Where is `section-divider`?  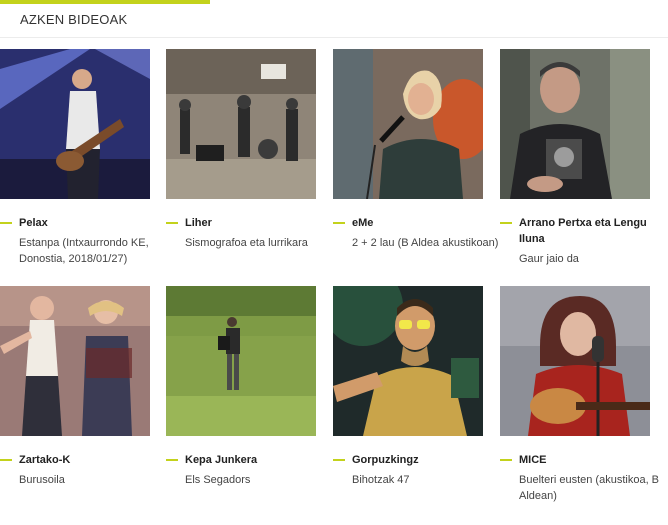
section-divider is located at coordinates (334, 37).